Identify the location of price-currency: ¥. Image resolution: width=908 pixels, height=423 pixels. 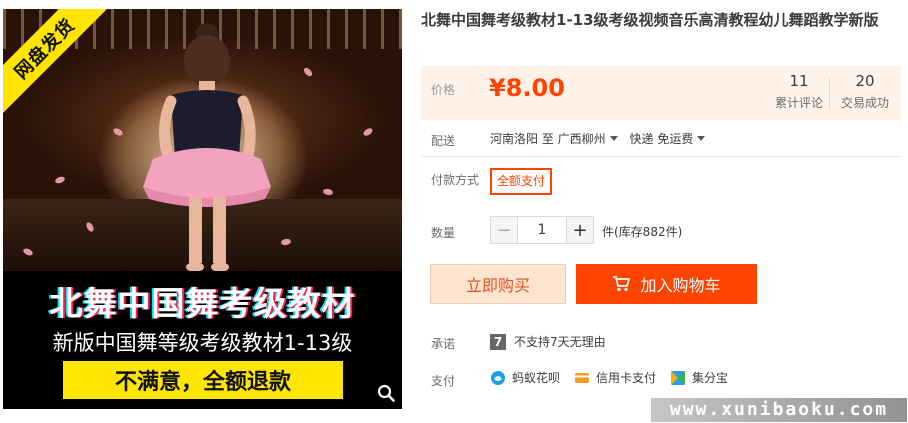
(497, 88).